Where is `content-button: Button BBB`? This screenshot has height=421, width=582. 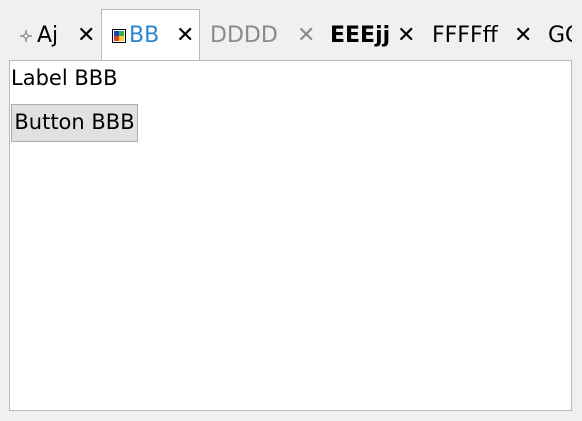
content-button: Button BBB is located at coordinates (74, 123).